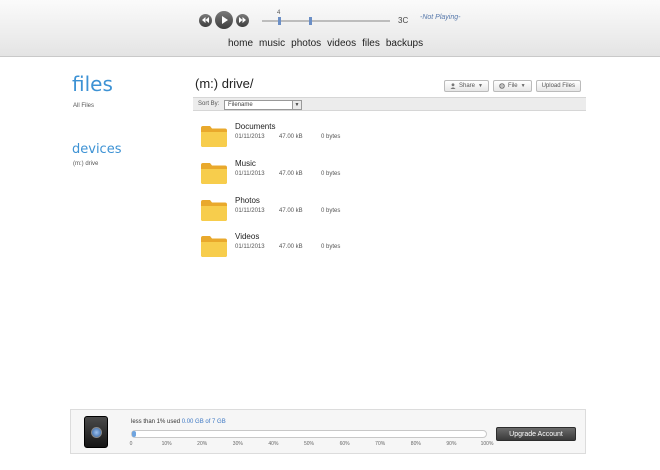  I want to click on drive-icon, so click(96, 432).